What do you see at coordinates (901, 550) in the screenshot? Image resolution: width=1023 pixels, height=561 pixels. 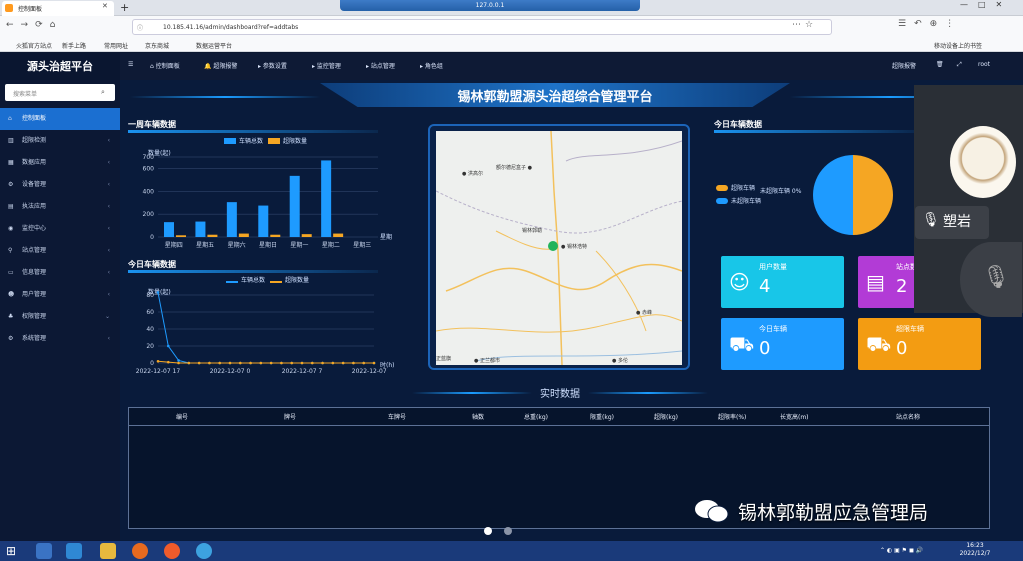 I see `system-tray: ⌃ ◐ ▣ ⚑ ◼ 🔊` at bounding box center [901, 550].